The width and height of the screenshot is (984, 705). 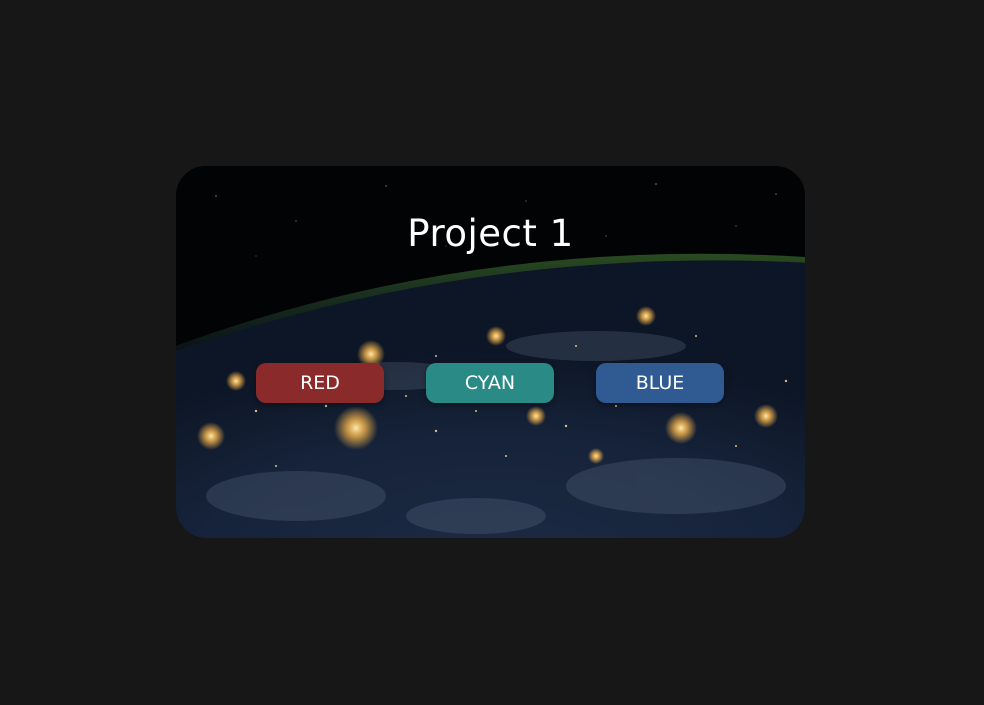 I want to click on cyan-button: CYAN, so click(x=490, y=383).